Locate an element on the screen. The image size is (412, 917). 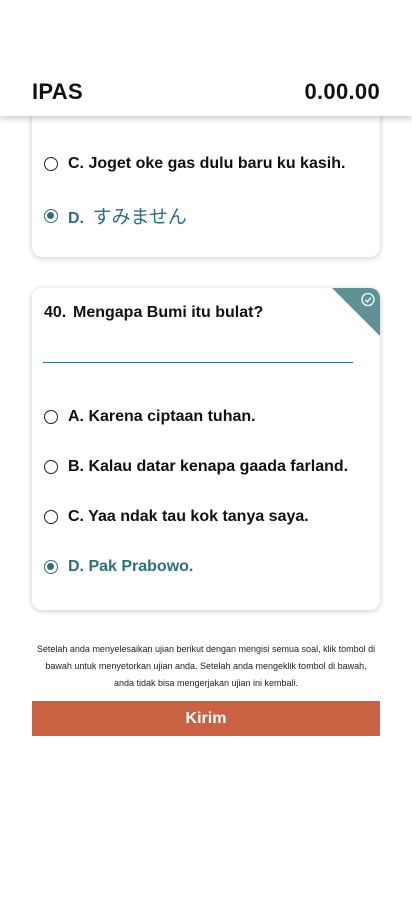
subject-title: IPAS is located at coordinates (57, 91).